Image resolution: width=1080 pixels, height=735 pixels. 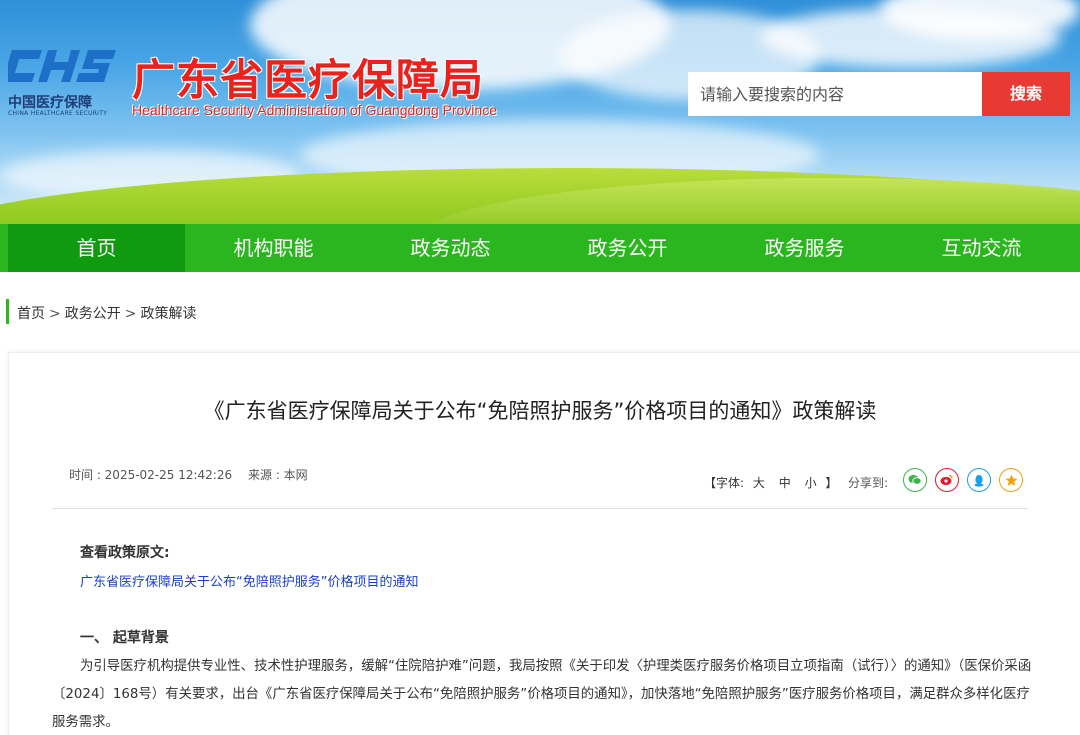 I want to click on original-policy-label: 查看政策原文:, so click(x=125, y=553).